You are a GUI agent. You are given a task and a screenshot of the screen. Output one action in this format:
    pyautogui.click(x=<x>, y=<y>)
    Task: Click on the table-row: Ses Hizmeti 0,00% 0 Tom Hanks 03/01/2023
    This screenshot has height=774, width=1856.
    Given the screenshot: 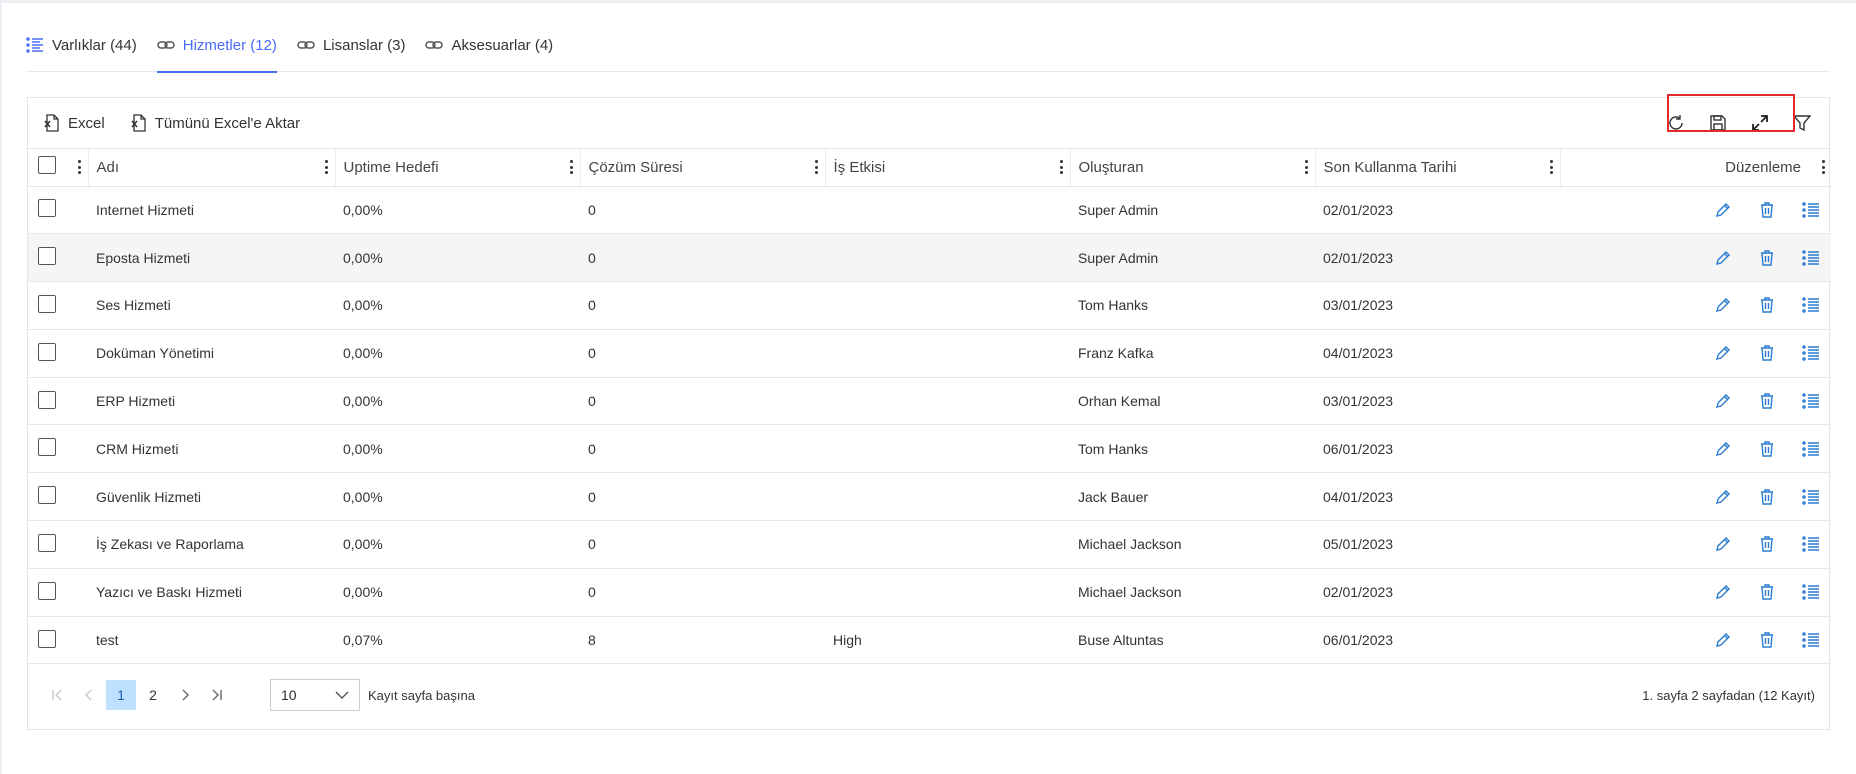 What is the action you would take?
    pyautogui.click(x=929, y=305)
    